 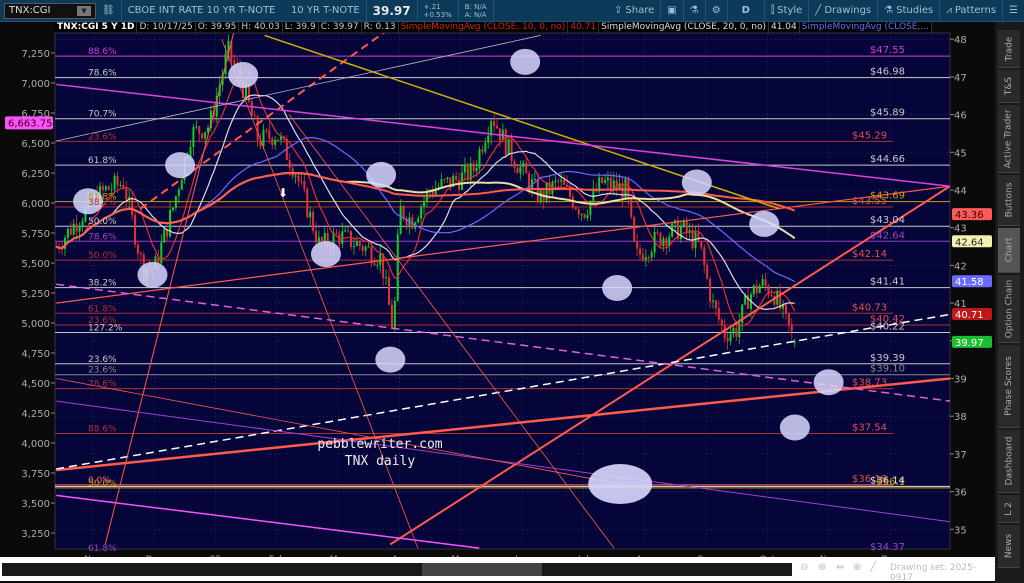 What do you see at coordinates (35, 444) in the screenshot?
I see `y-left-tick-label: 4,000` at bounding box center [35, 444].